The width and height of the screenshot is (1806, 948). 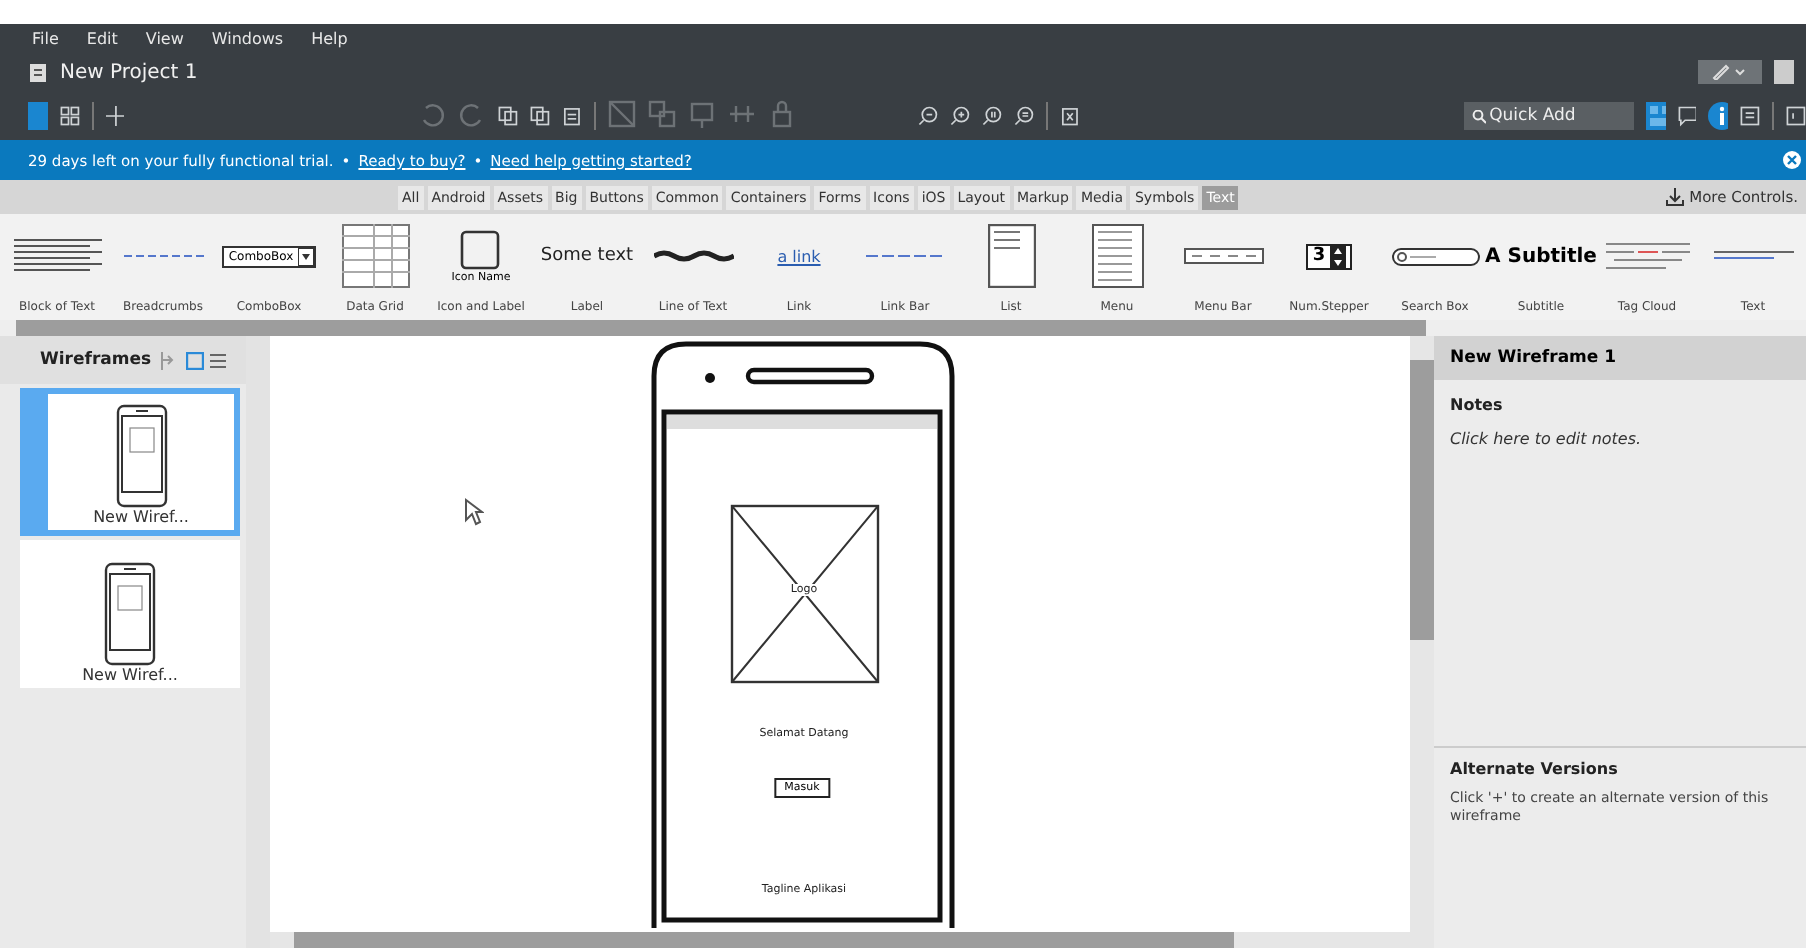 I want to click on square-icon, so click(x=480, y=249).